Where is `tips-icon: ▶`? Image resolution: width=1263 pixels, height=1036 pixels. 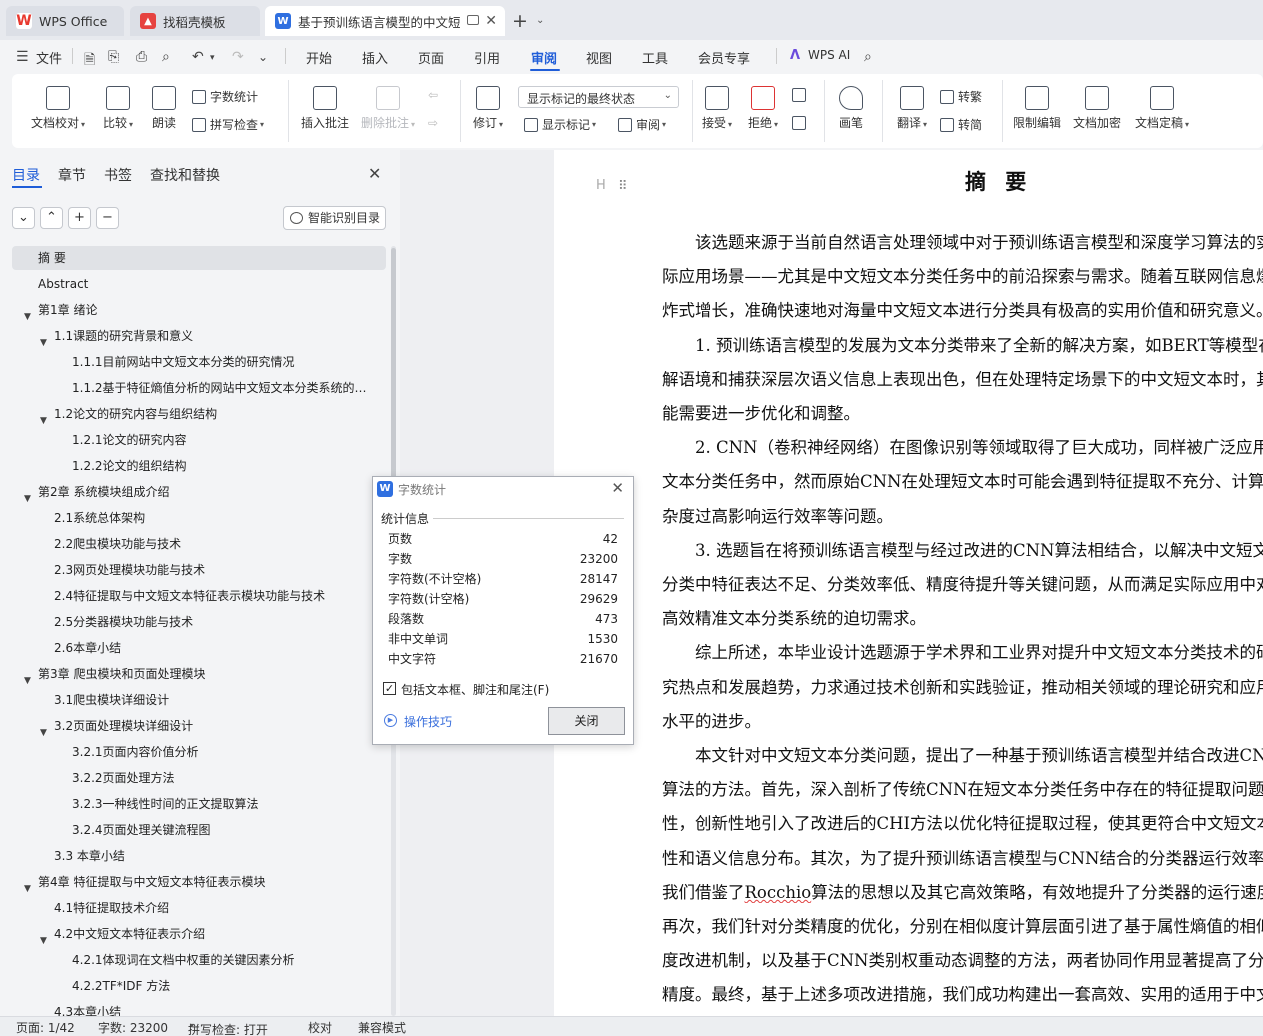
tips-icon: ▶ is located at coordinates (390, 720).